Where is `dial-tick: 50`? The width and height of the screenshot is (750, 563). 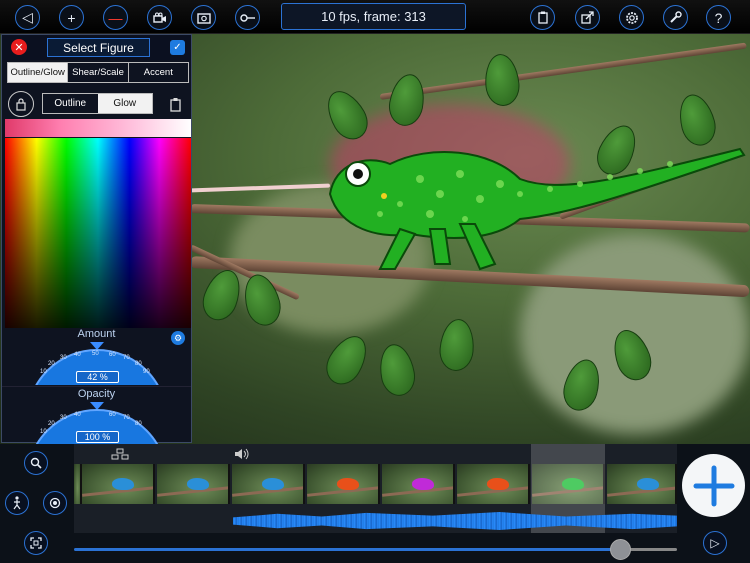
dial-tick: 50 is located at coordinates (95, 354).